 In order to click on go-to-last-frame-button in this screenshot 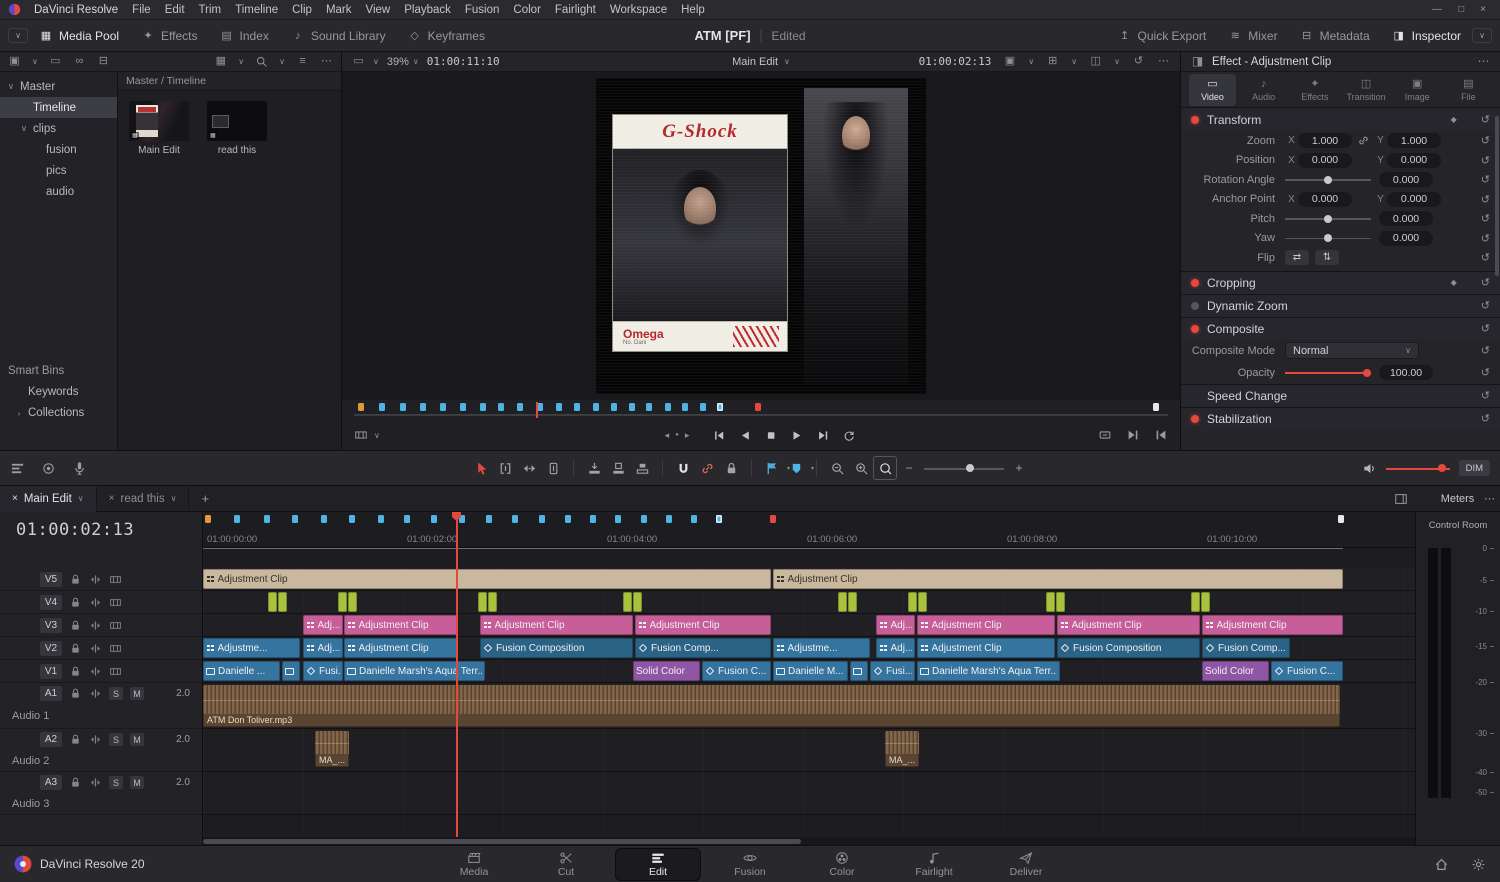, I will do `click(822, 435)`.